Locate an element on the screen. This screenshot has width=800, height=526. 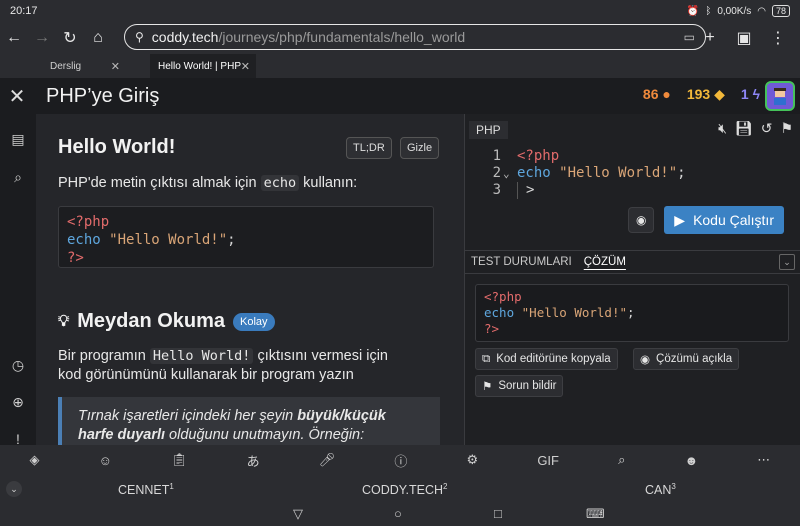
tab-strip: Derslig ✕ Hello World! | PHP ✕ is located at coordinates (400, 66).